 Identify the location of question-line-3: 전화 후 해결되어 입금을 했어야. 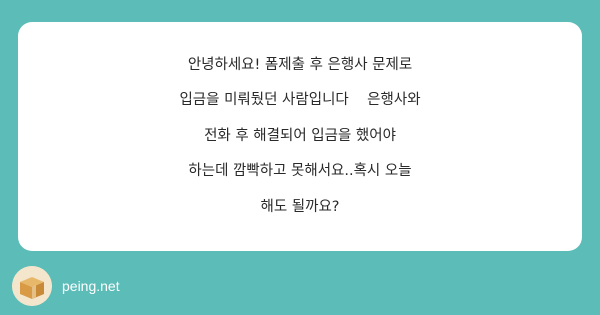
(300, 135).